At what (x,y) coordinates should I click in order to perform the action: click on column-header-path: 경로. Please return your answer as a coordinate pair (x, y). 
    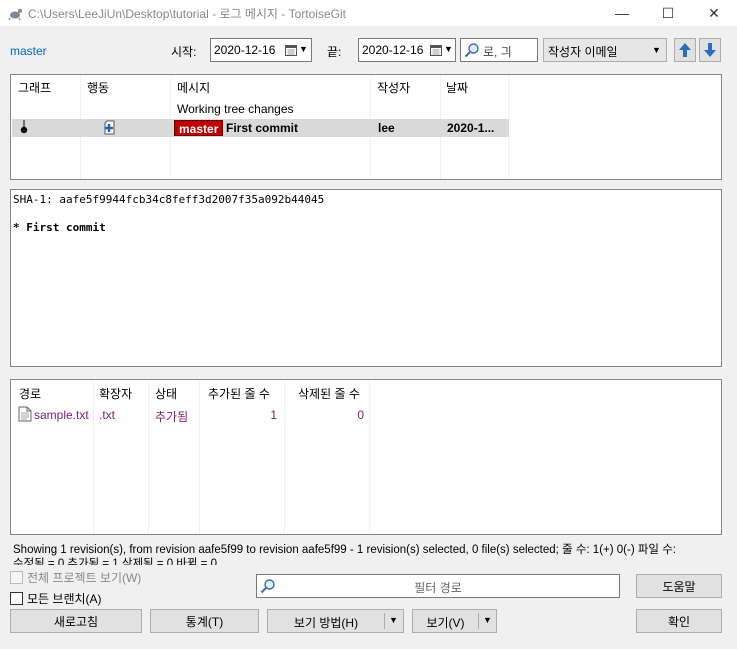
    Looking at the image, I should click on (30, 393).